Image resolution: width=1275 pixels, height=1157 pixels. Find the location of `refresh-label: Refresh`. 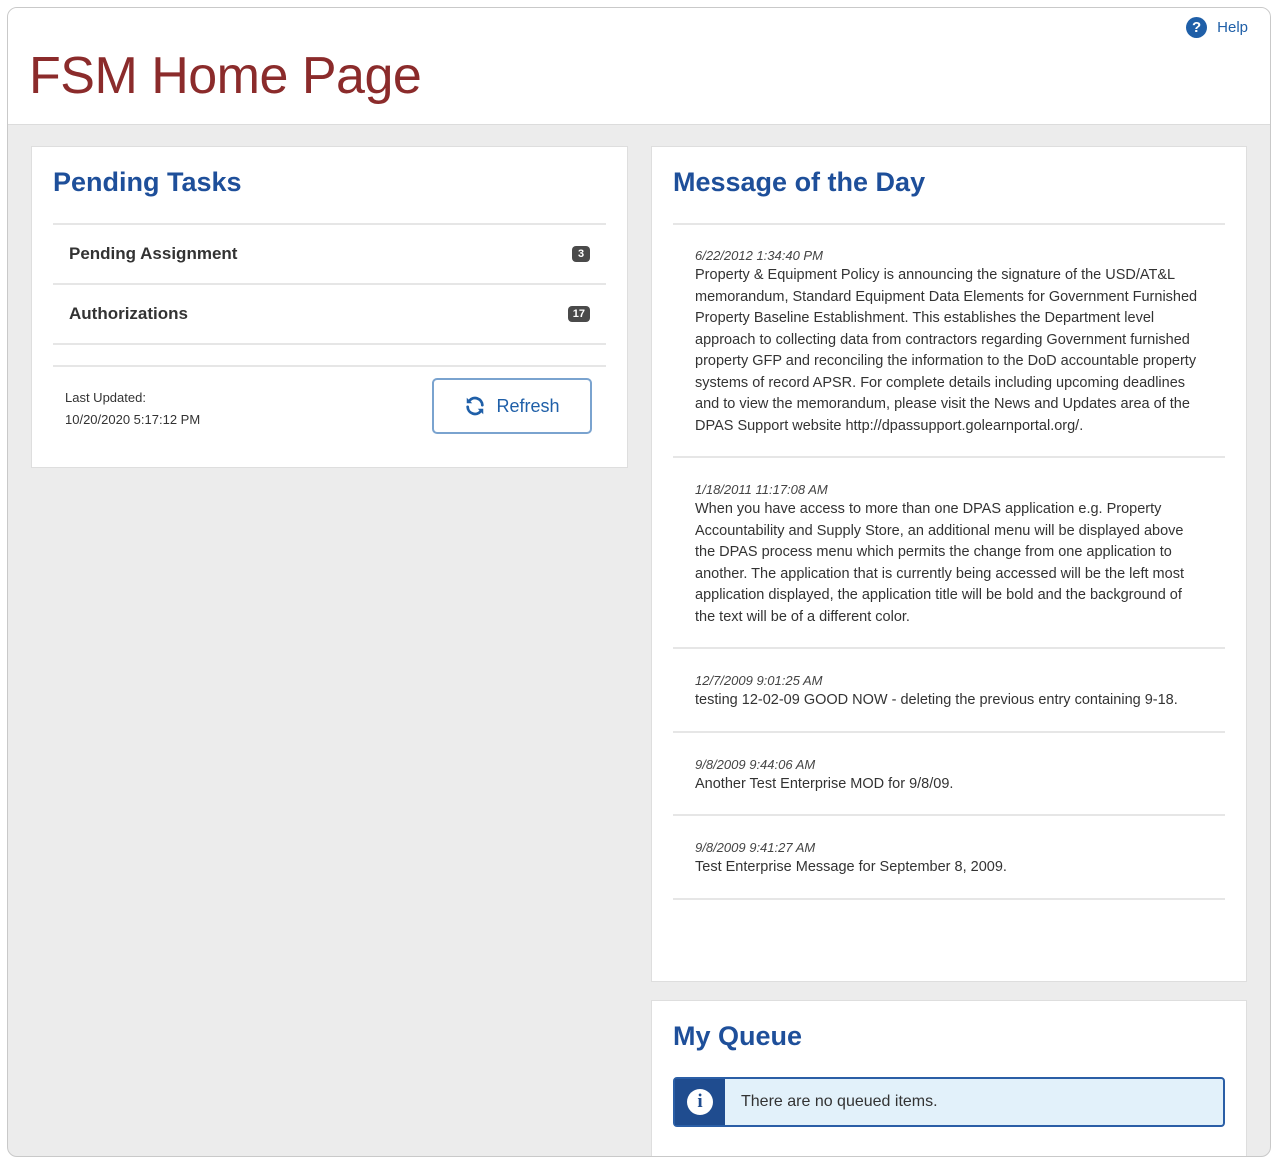

refresh-label: Refresh is located at coordinates (527, 406).